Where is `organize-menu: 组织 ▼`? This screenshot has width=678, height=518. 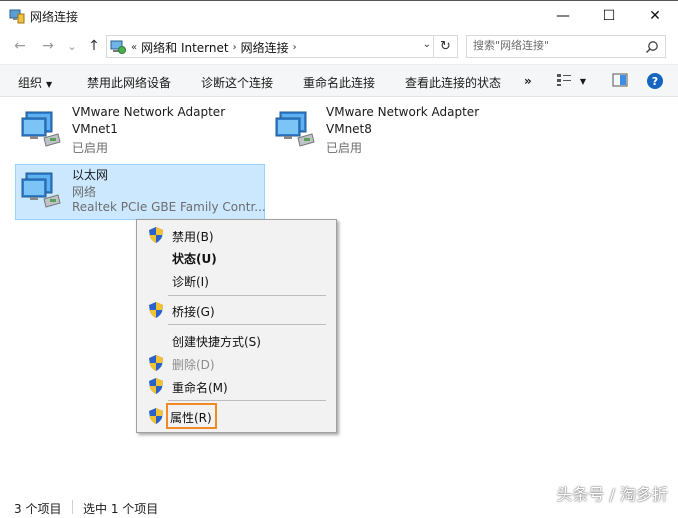 organize-menu: 组织 ▼ is located at coordinates (35, 82).